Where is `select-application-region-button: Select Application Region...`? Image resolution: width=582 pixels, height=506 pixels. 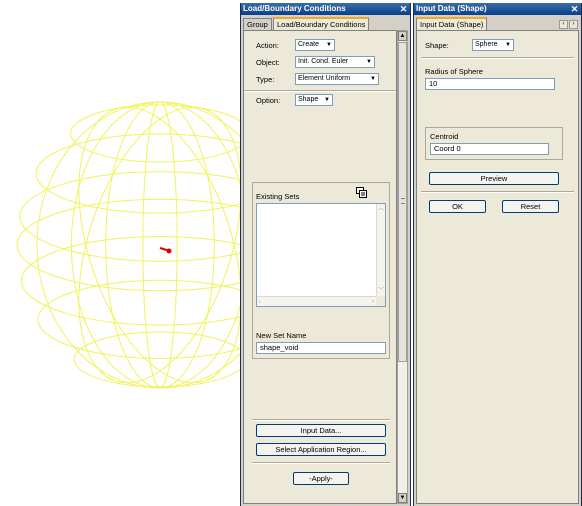 select-application-region-button: Select Application Region... is located at coordinates (321, 449).